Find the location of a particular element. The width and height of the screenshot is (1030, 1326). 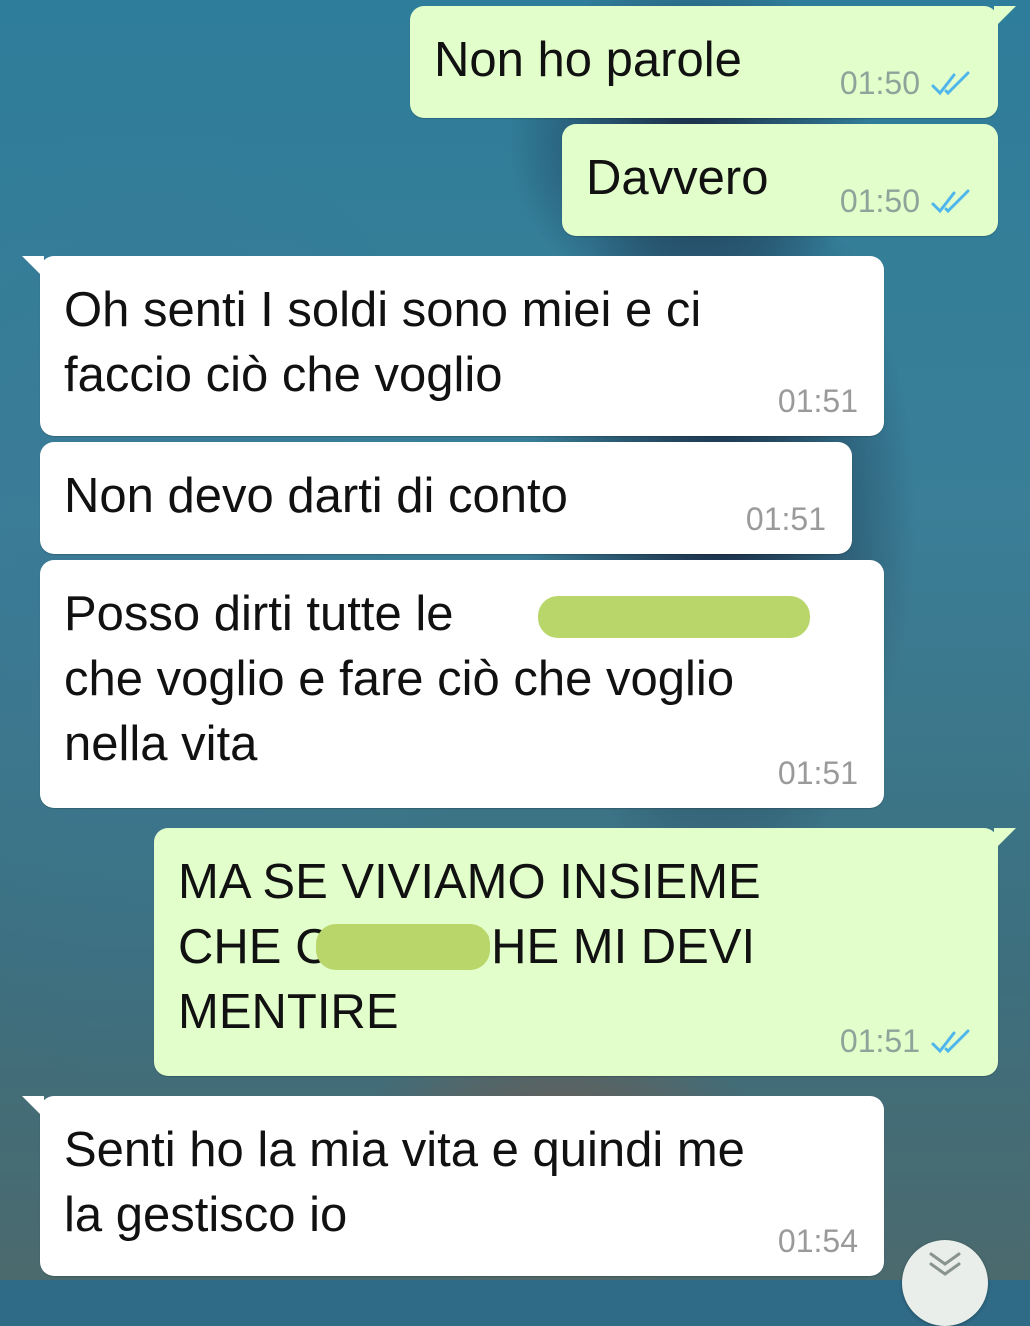

message-bubble-outgoing: Non ho parole 01:50 is located at coordinates (713, 62).